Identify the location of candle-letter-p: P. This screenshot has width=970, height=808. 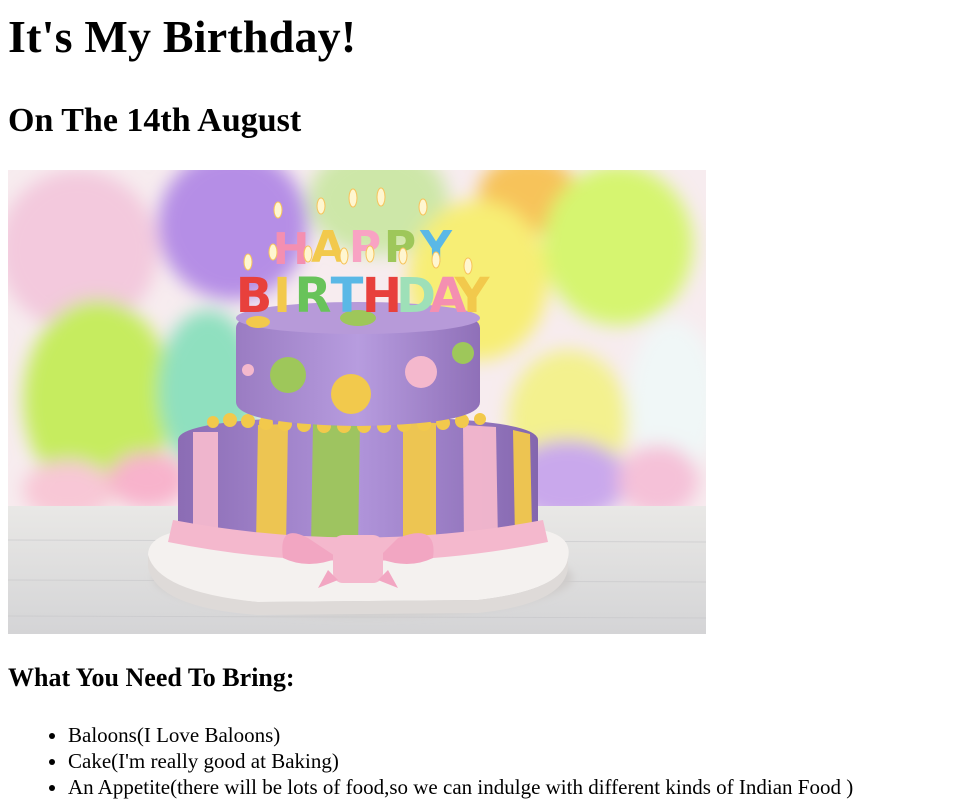
(365, 247).